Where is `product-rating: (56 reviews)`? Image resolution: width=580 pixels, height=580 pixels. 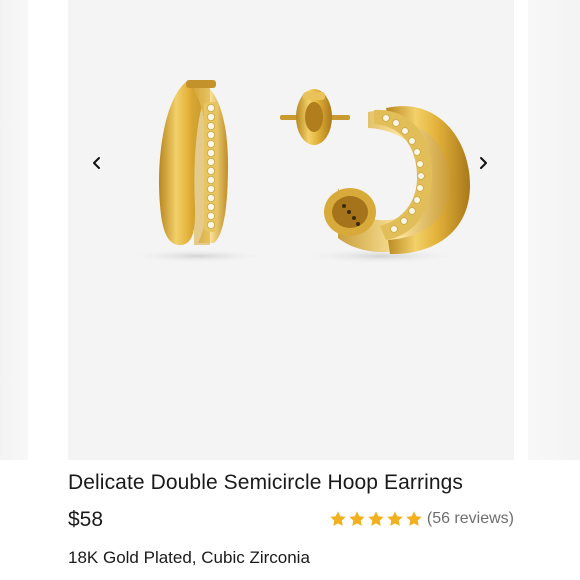
product-rating: (56 reviews) is located at coordinates (421, 519).